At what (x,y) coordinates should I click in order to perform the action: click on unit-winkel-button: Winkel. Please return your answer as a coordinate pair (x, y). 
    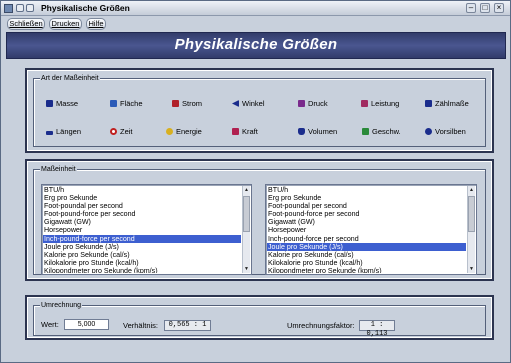
    Looking at the image, I should click on (248, 104).